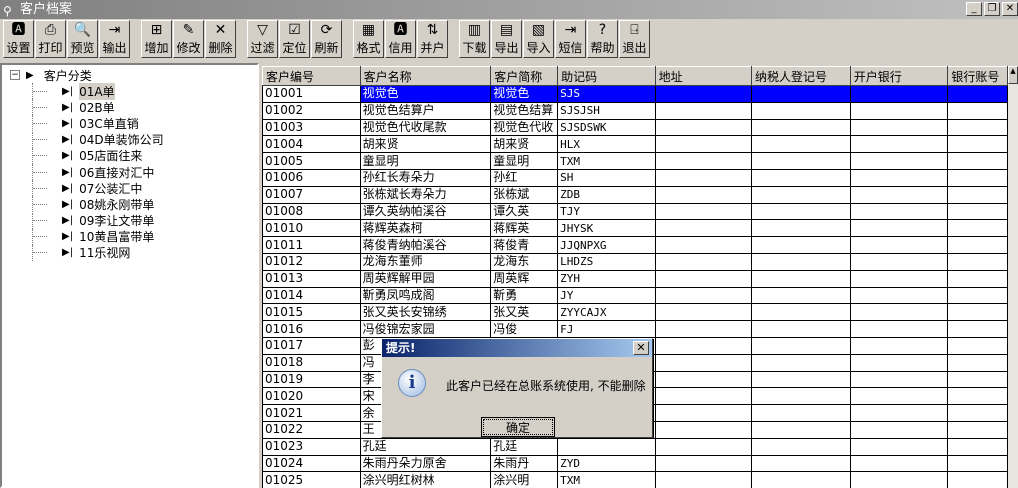 Image resolution: width=1018 pixels, height=488 pixels. I want to click on table-cell: 01016, so click(311, 329).